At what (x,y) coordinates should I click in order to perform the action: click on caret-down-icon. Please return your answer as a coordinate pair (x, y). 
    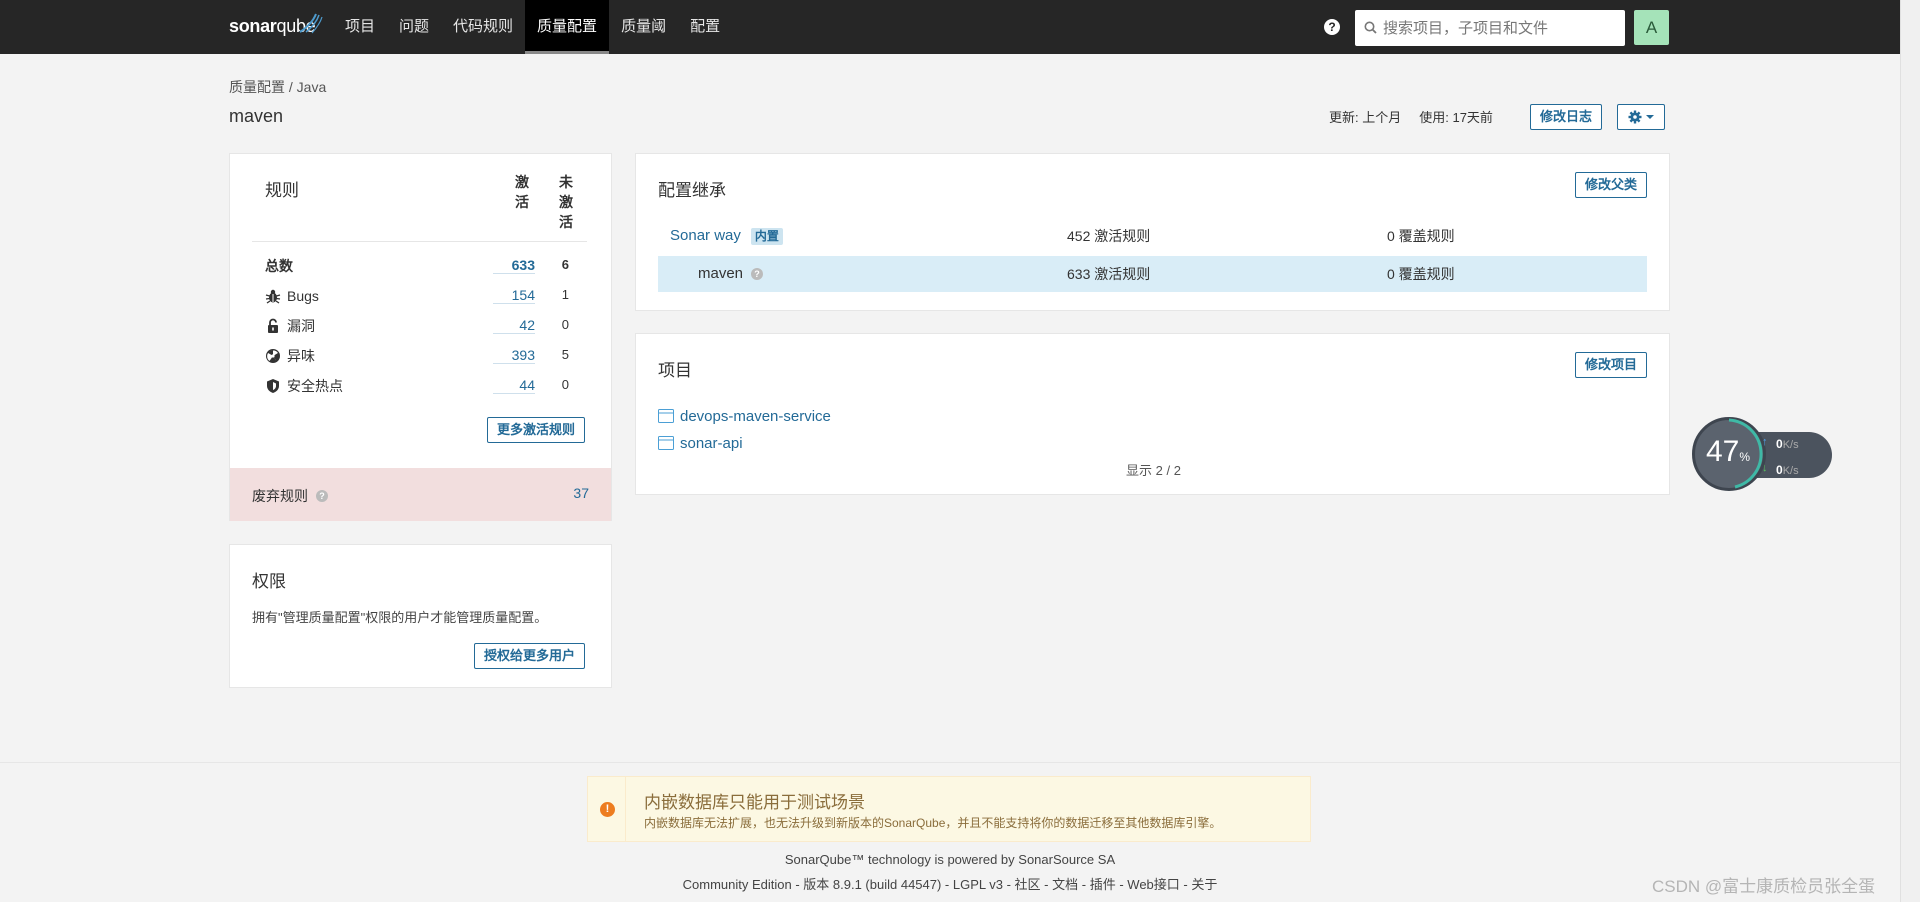
    Looking at the image, I should click on (1649, 116).